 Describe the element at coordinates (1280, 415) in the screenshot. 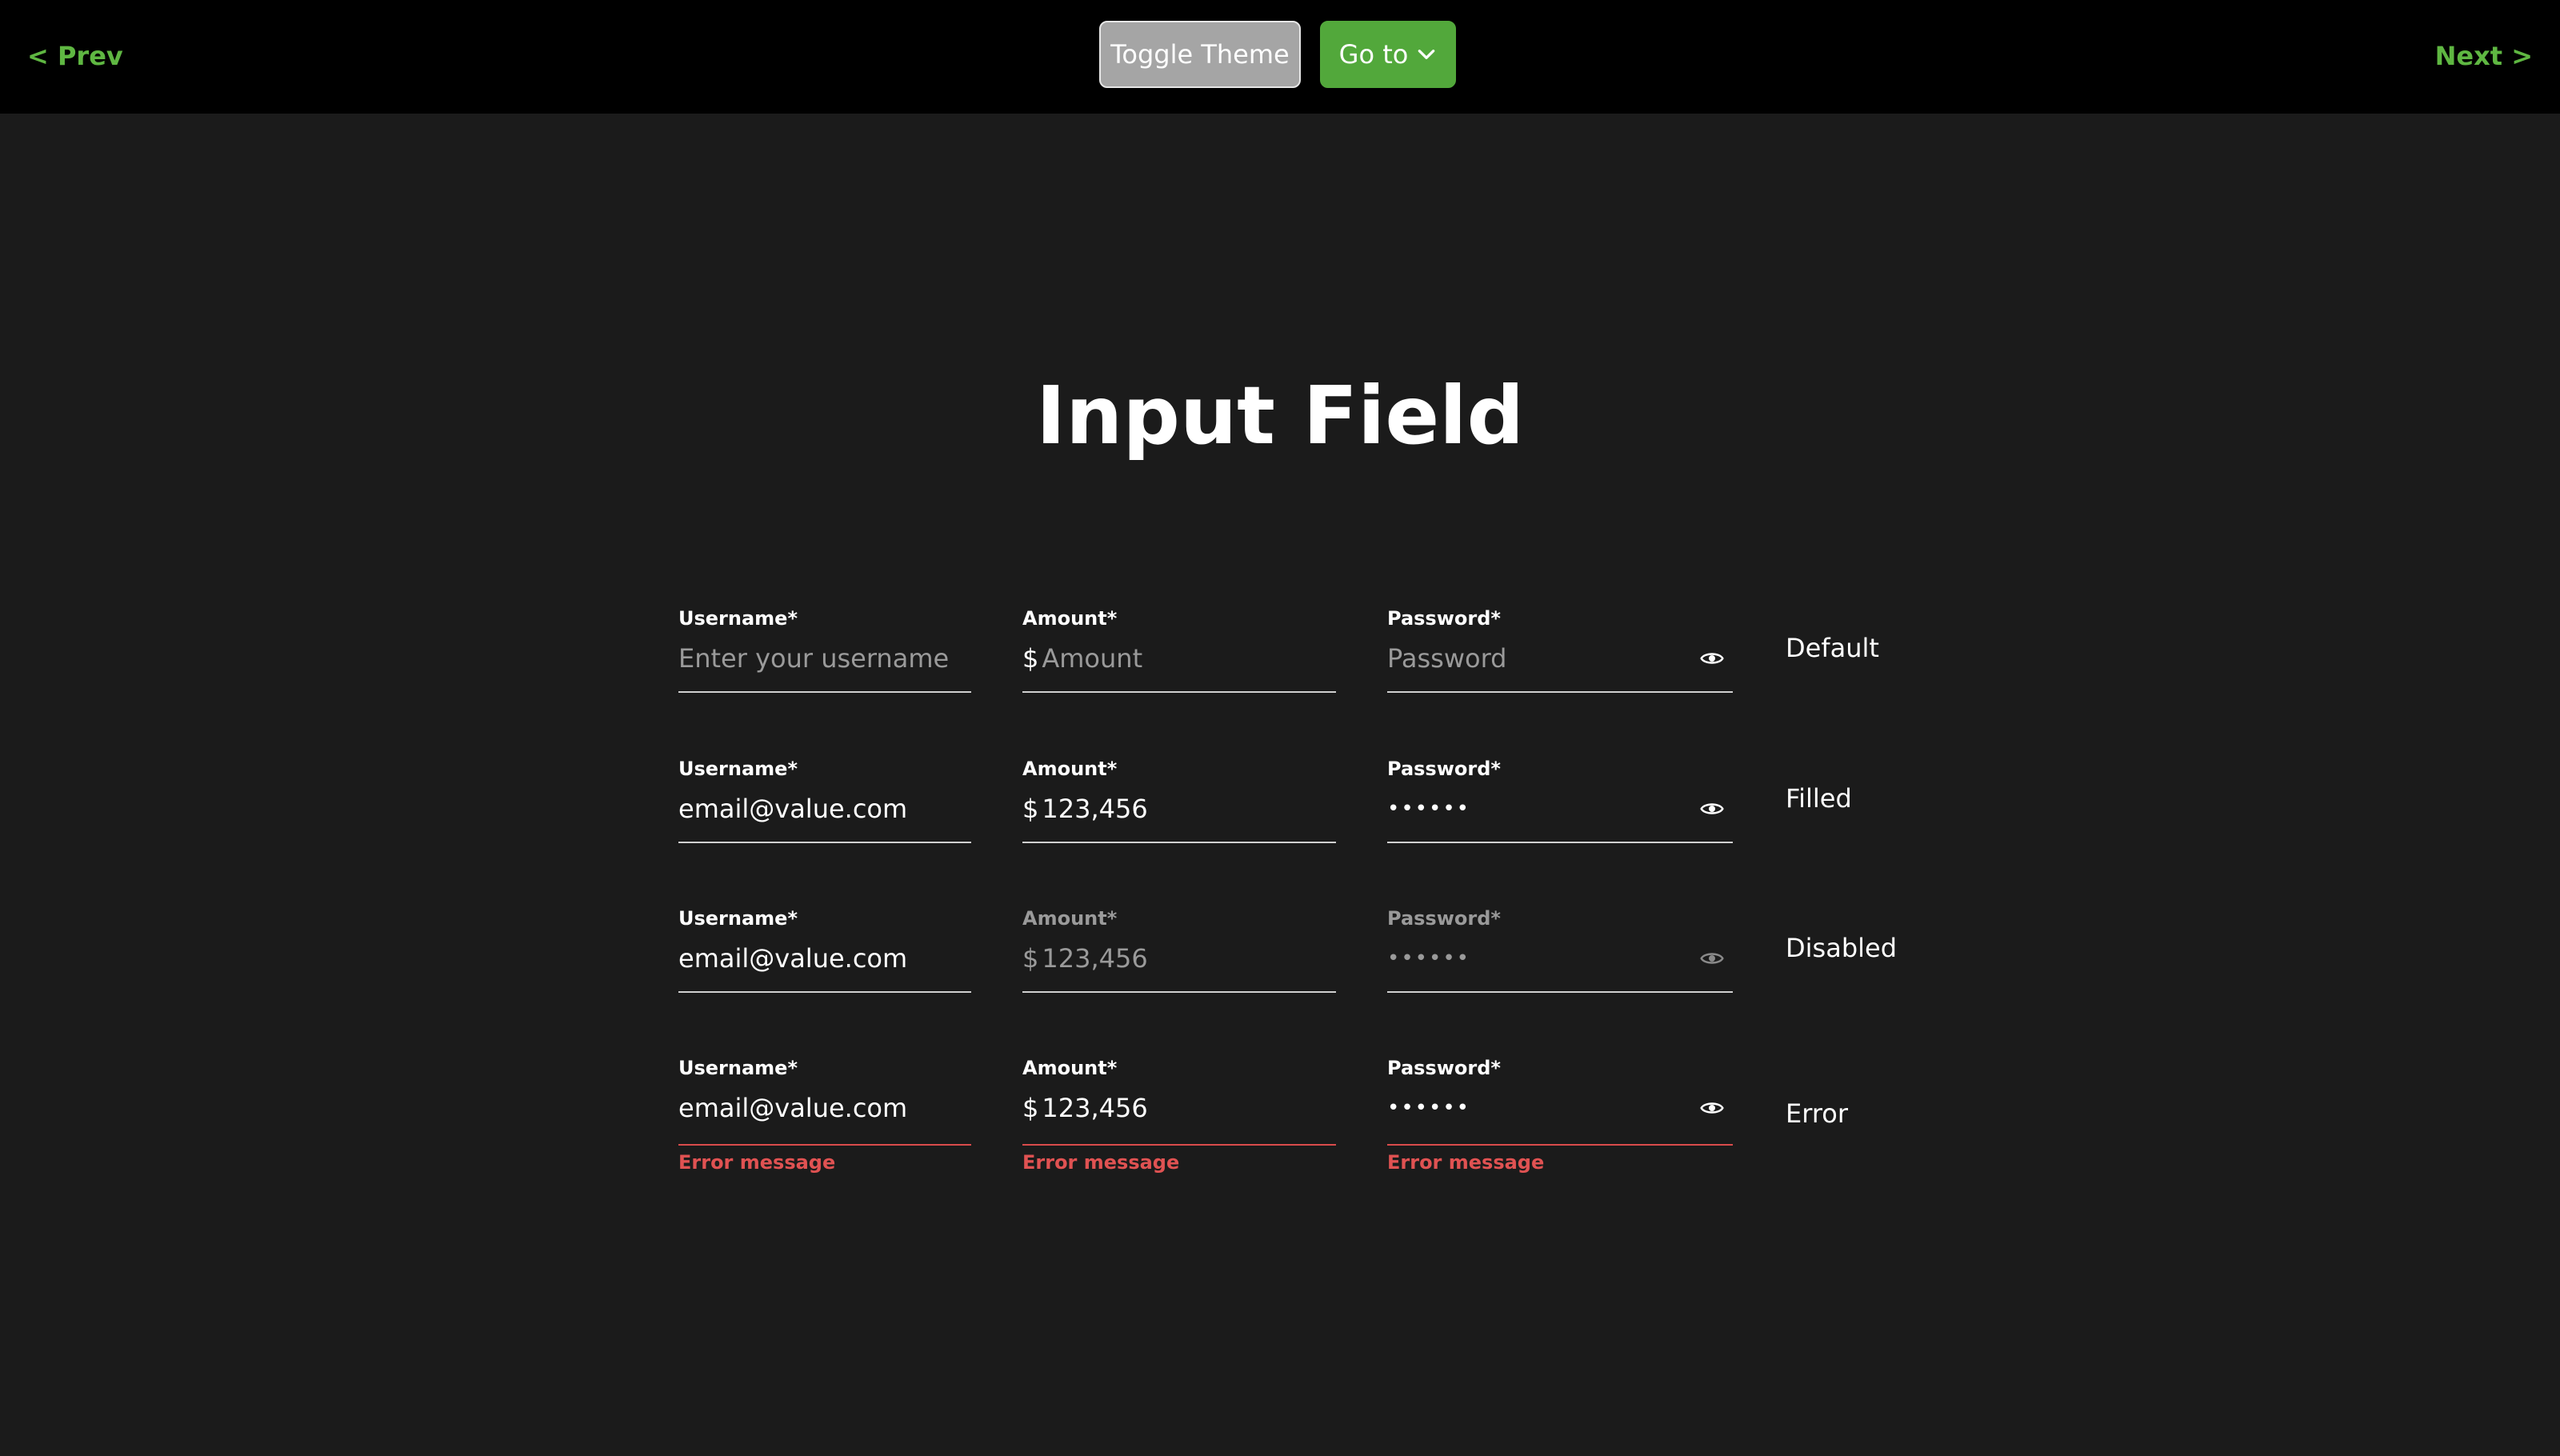

I see `page-title: Input Field` at that location.